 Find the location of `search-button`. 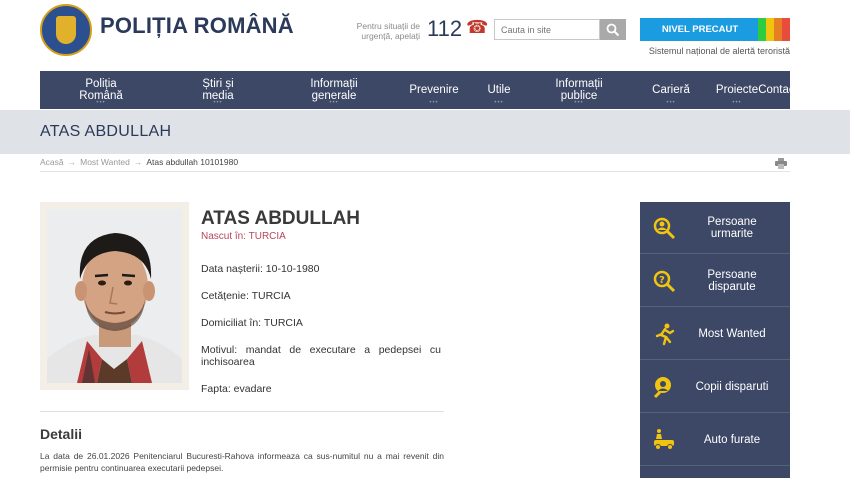

search-button is located at coordinates (613, 29).